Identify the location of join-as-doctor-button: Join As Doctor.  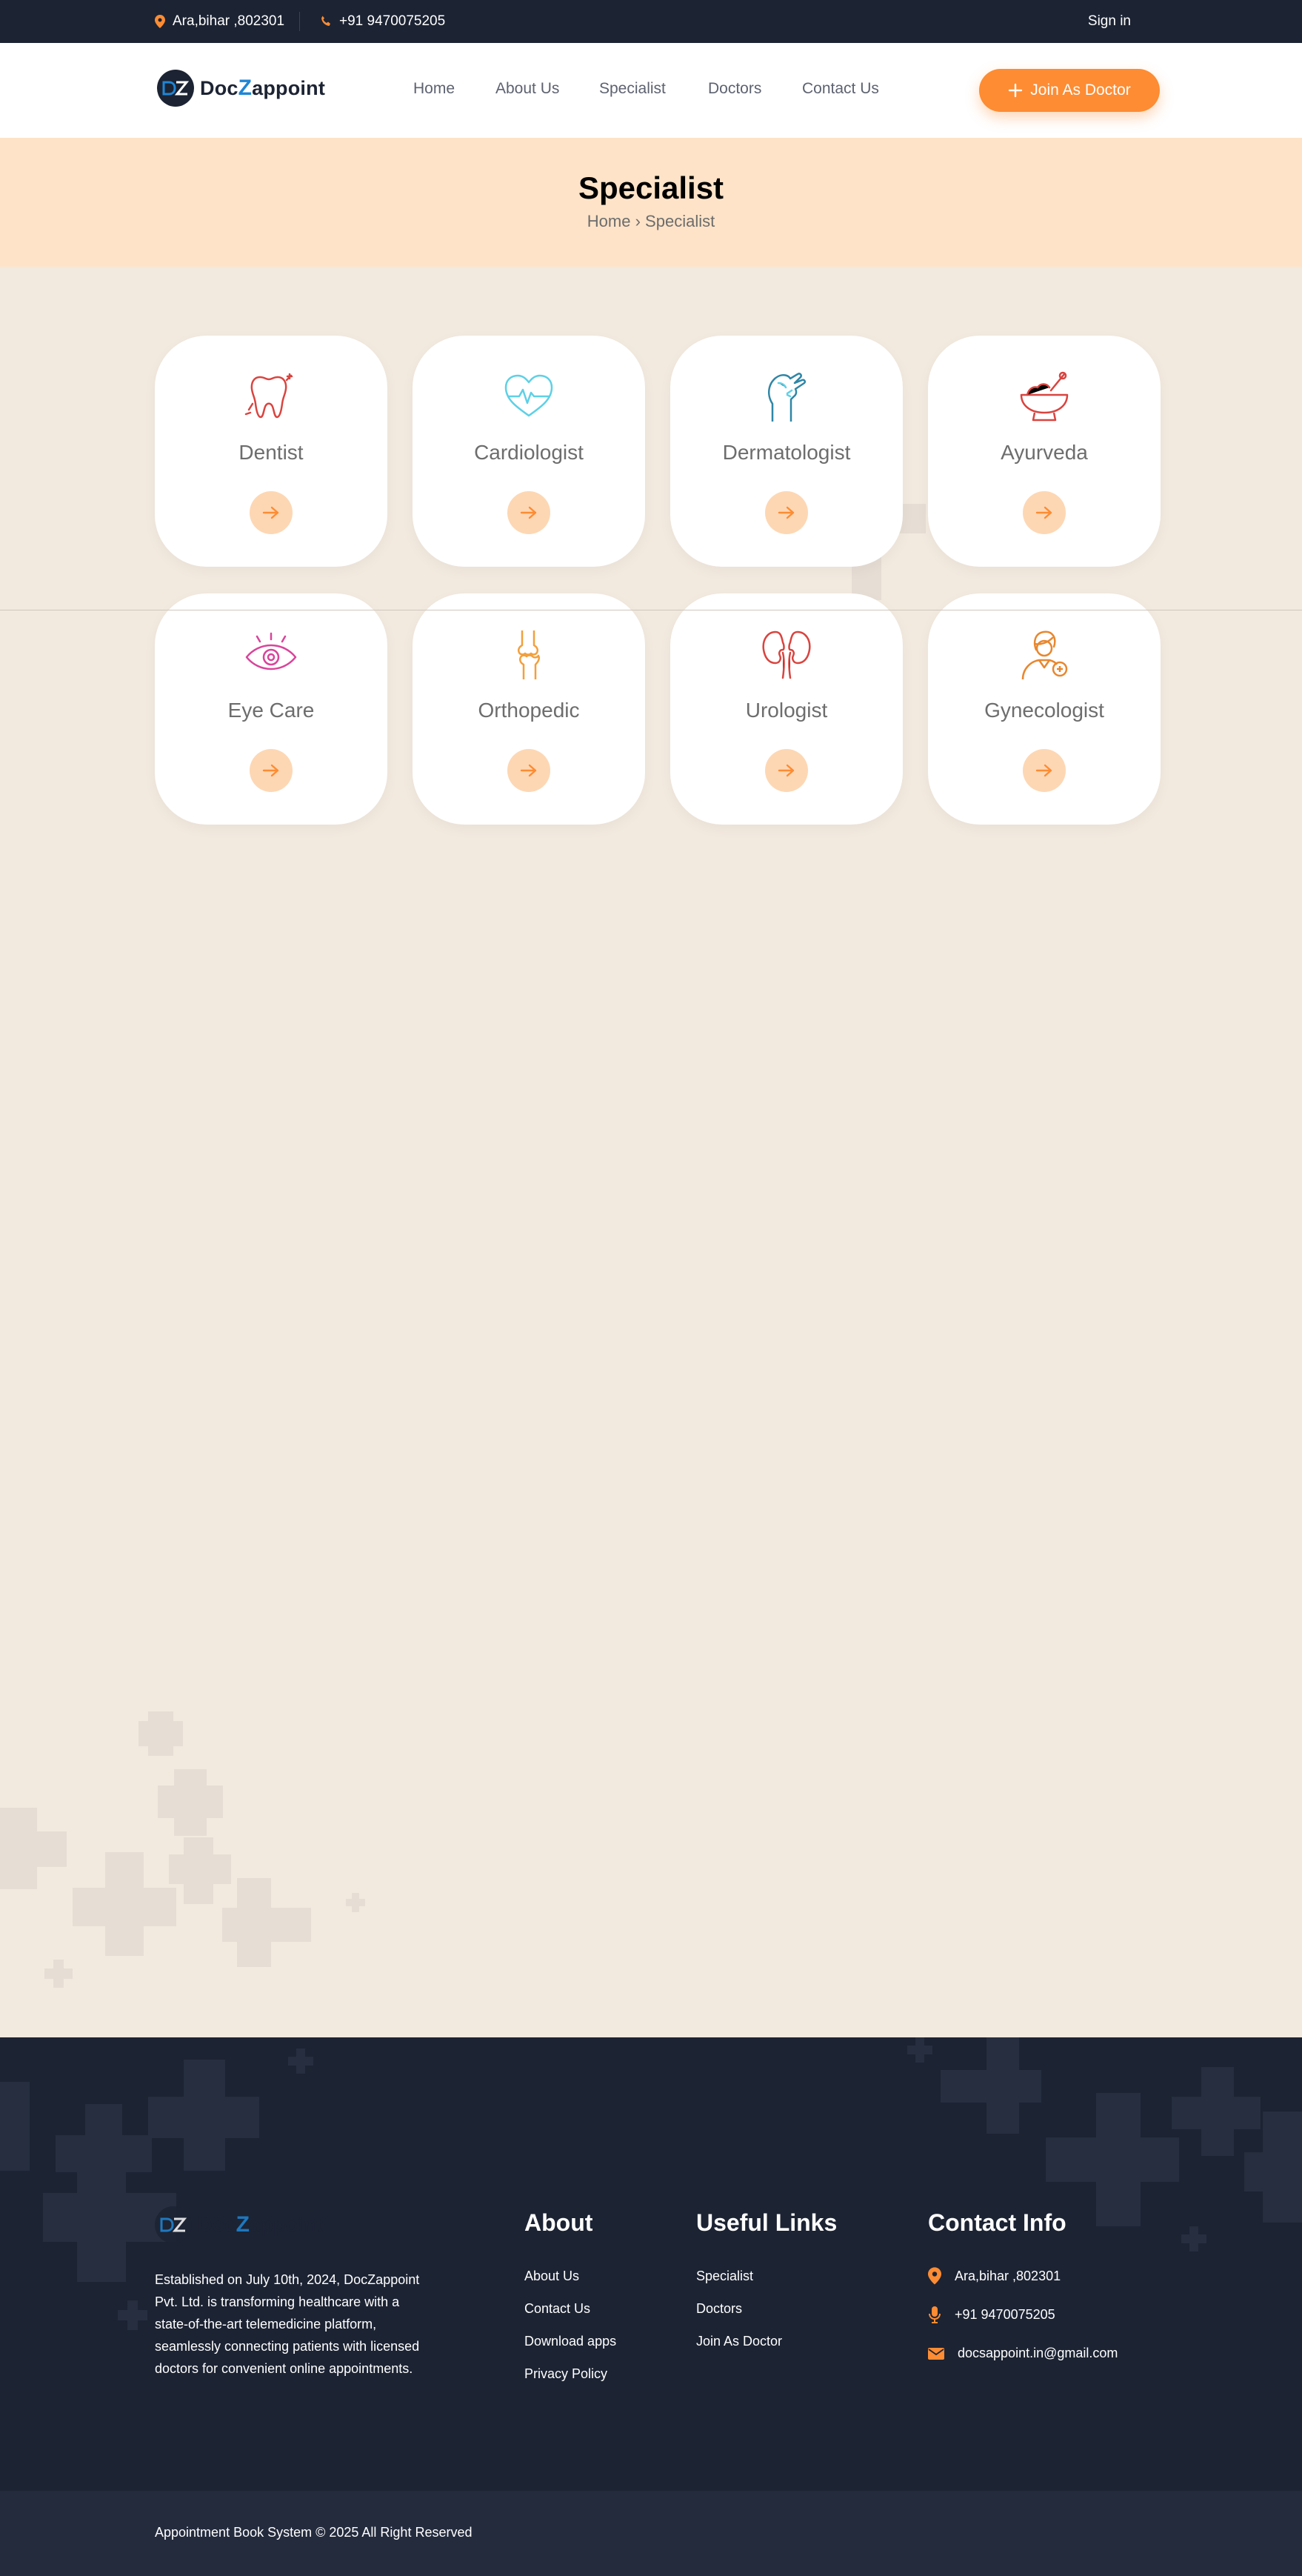
(1069, 90).